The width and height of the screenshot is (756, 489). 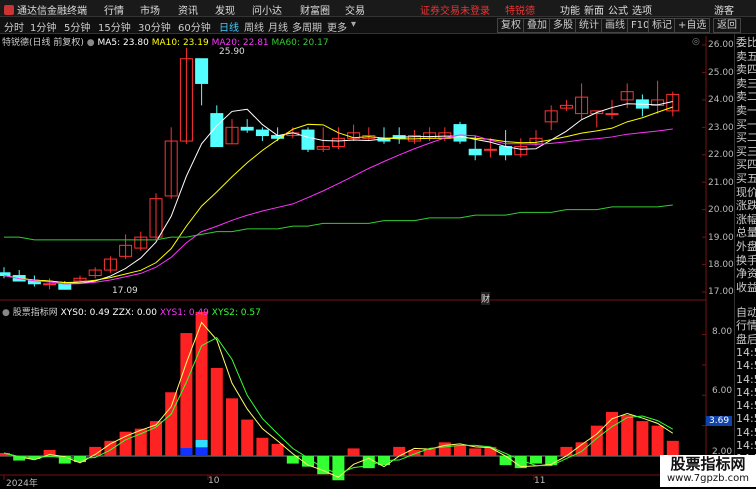 I want to click on quote-panel-label: 买四, so click(x=746, y=165).